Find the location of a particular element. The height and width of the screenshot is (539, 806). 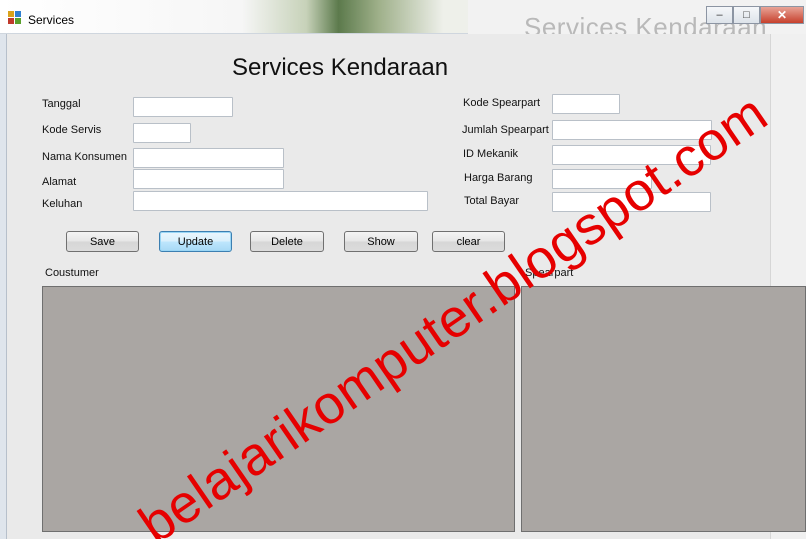

tanggal-label: Tanggal is located at coordinates (61, 104).